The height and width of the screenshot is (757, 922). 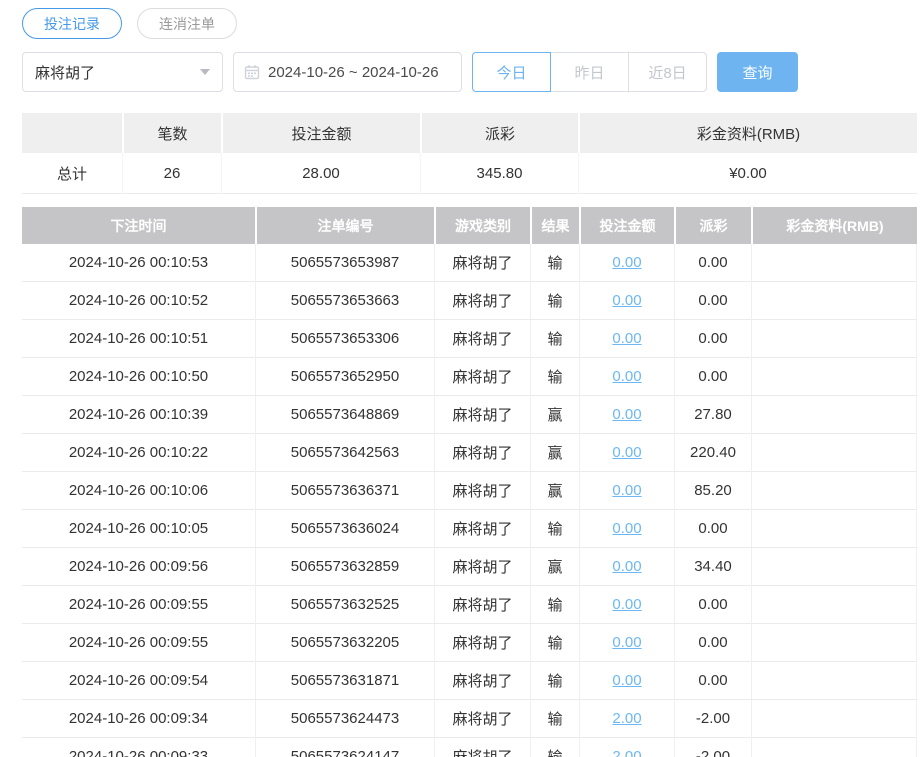 What do you see at coordinates (511, 72) in the screenshot?
I see `range-today-button: 今日` at bounding box center [511, 72].